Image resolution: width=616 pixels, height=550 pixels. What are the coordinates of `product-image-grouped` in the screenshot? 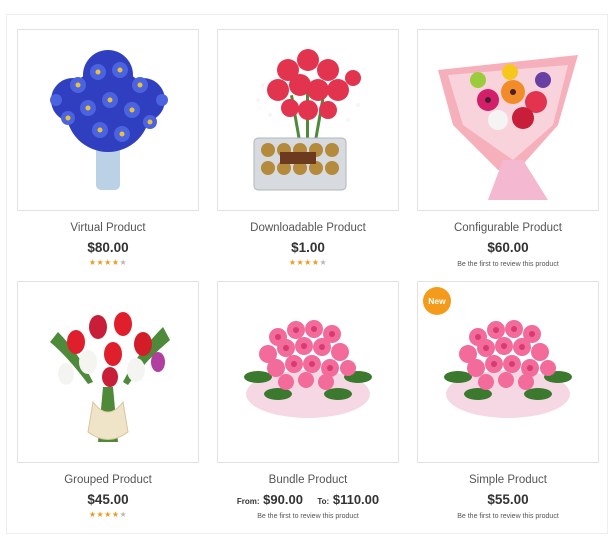 It's located at (108, 372).